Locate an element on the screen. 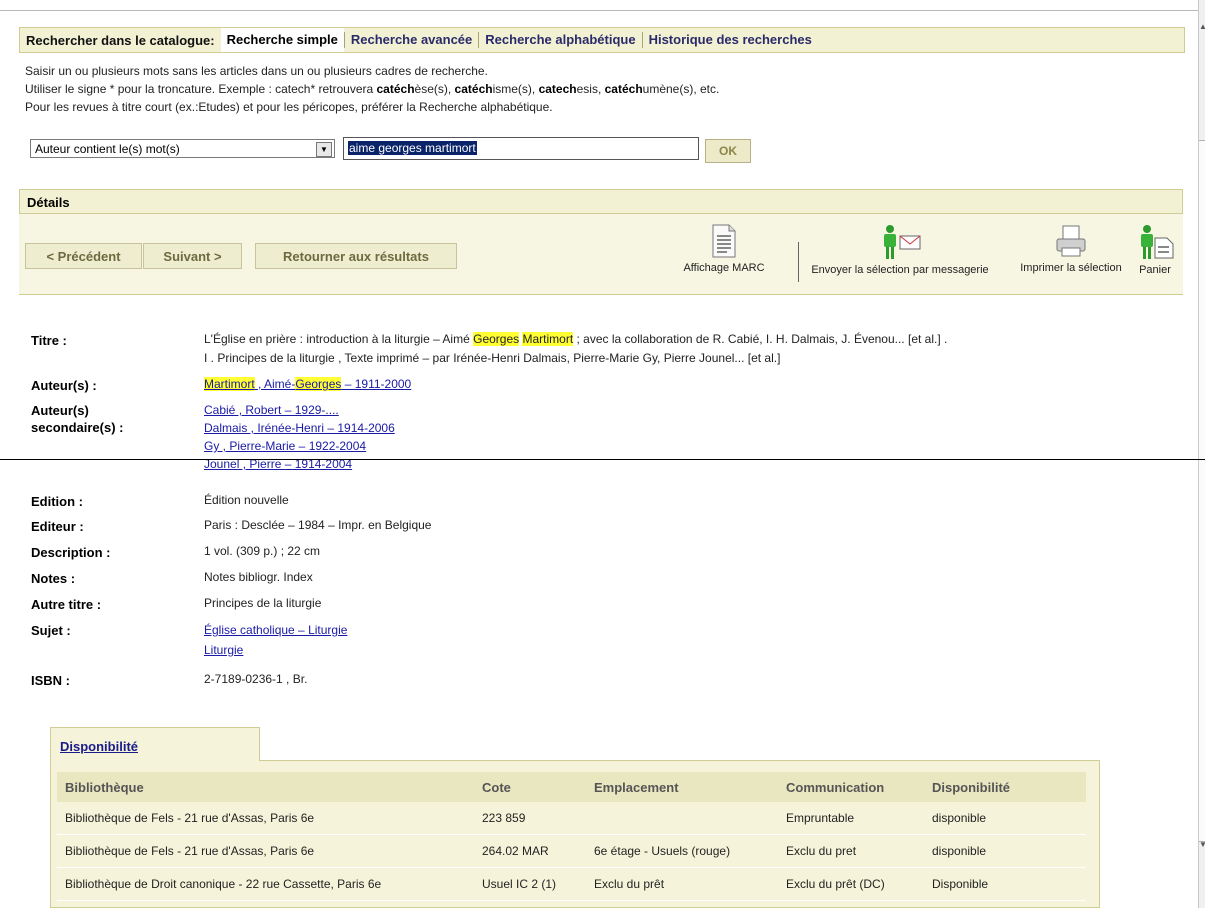 This screenshot has width=1205, height=908. details-heading: Détails is located at coordinates (601, 201).